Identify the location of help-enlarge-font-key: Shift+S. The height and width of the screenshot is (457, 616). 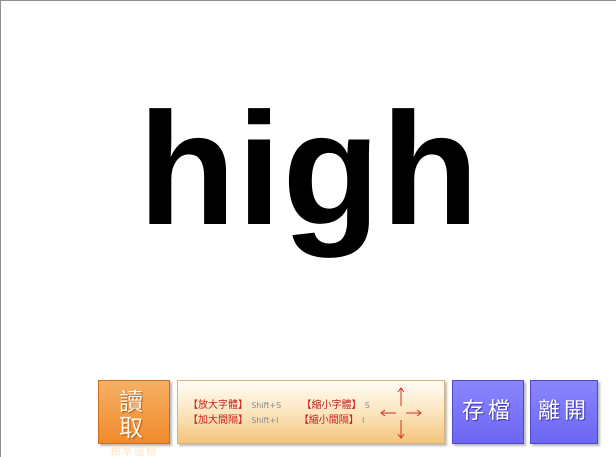
(266, 405).